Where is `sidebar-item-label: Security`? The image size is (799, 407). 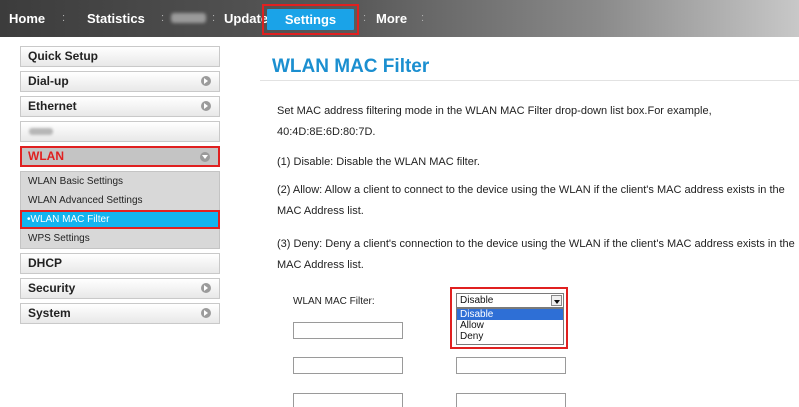 sidebar-item-label: Security is located at coordinates (52, 288).